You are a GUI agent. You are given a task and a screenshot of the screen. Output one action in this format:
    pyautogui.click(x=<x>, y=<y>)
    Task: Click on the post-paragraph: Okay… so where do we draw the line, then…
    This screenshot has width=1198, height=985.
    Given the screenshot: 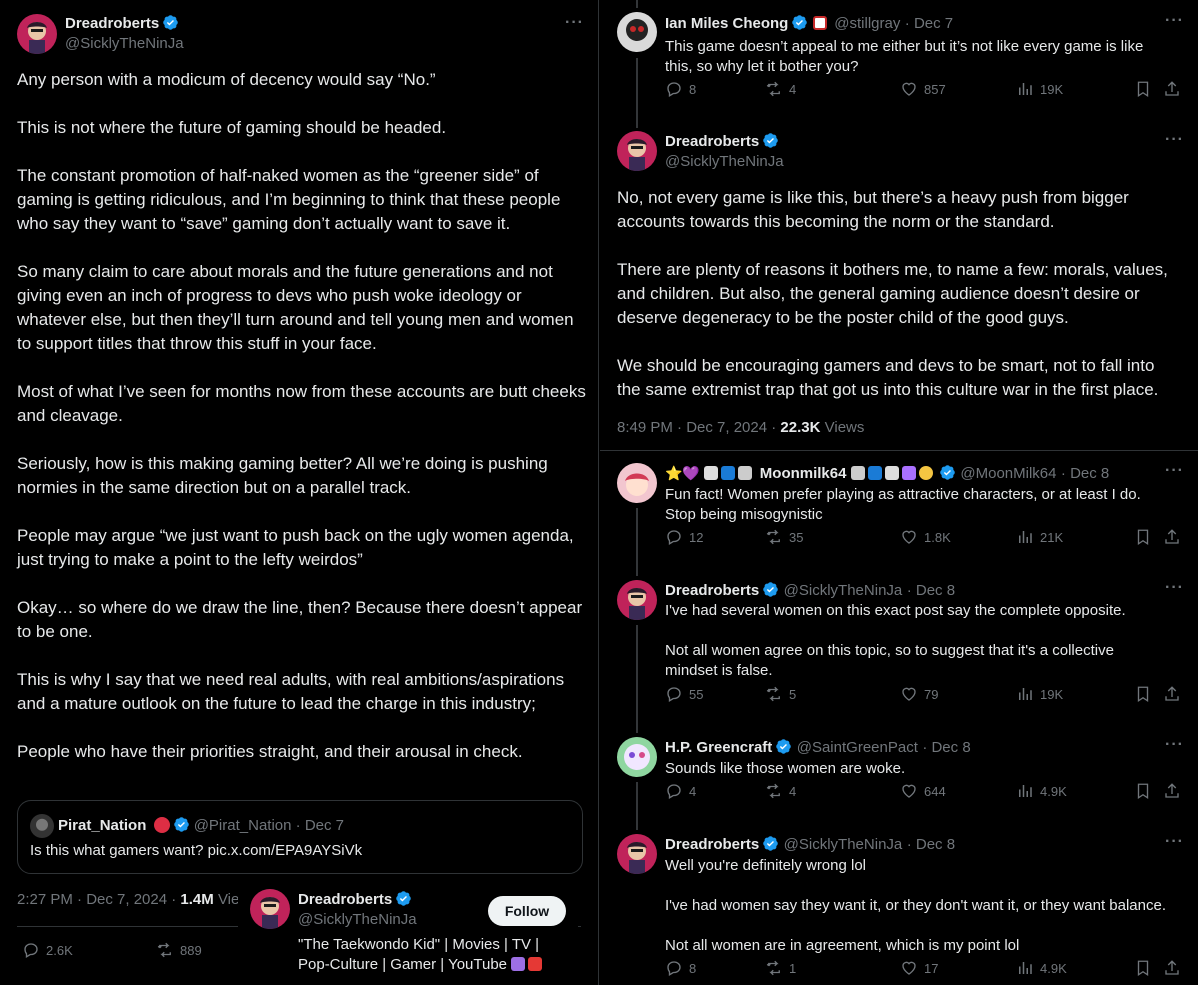 What is the action you would take?
    pyautogui.click(x=300, y=619)
    